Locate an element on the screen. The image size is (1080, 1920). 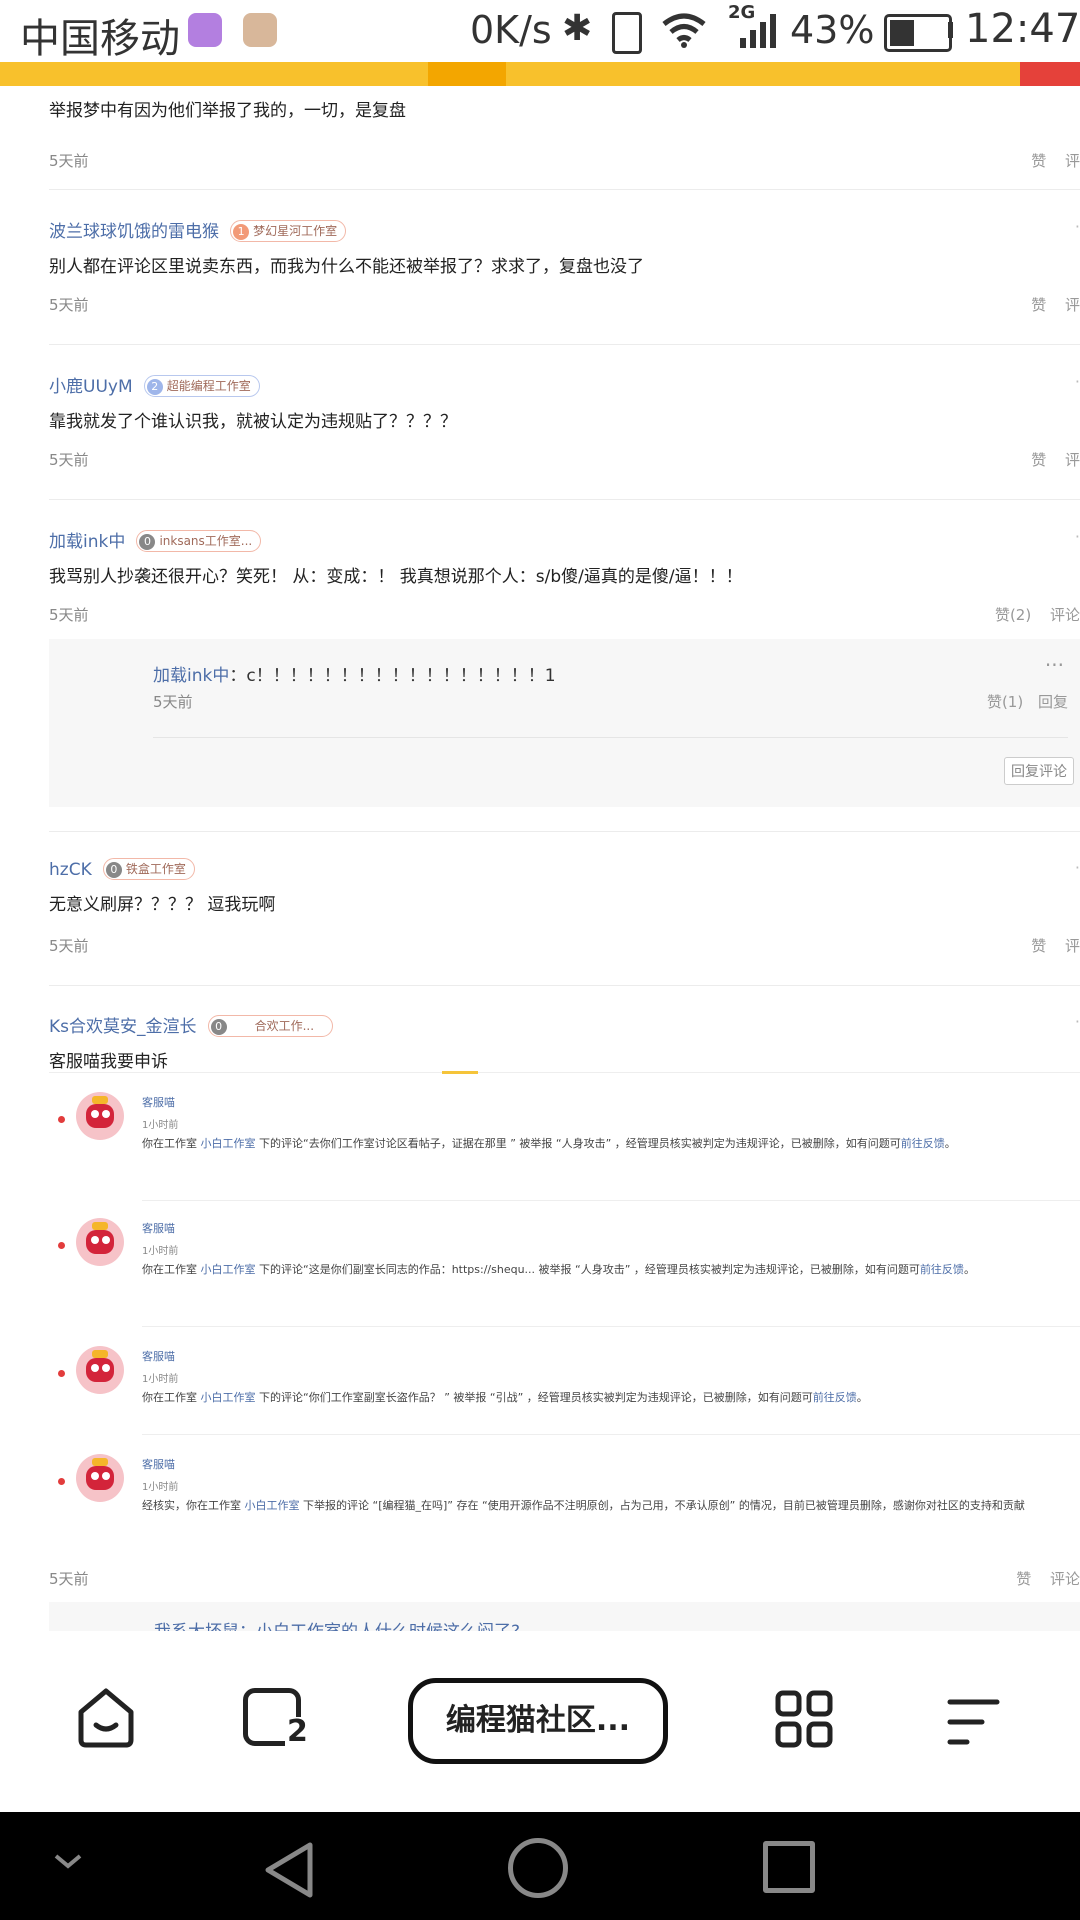
comment-actions: 赞(2) 评论 is located at coordinates (1030, 614).